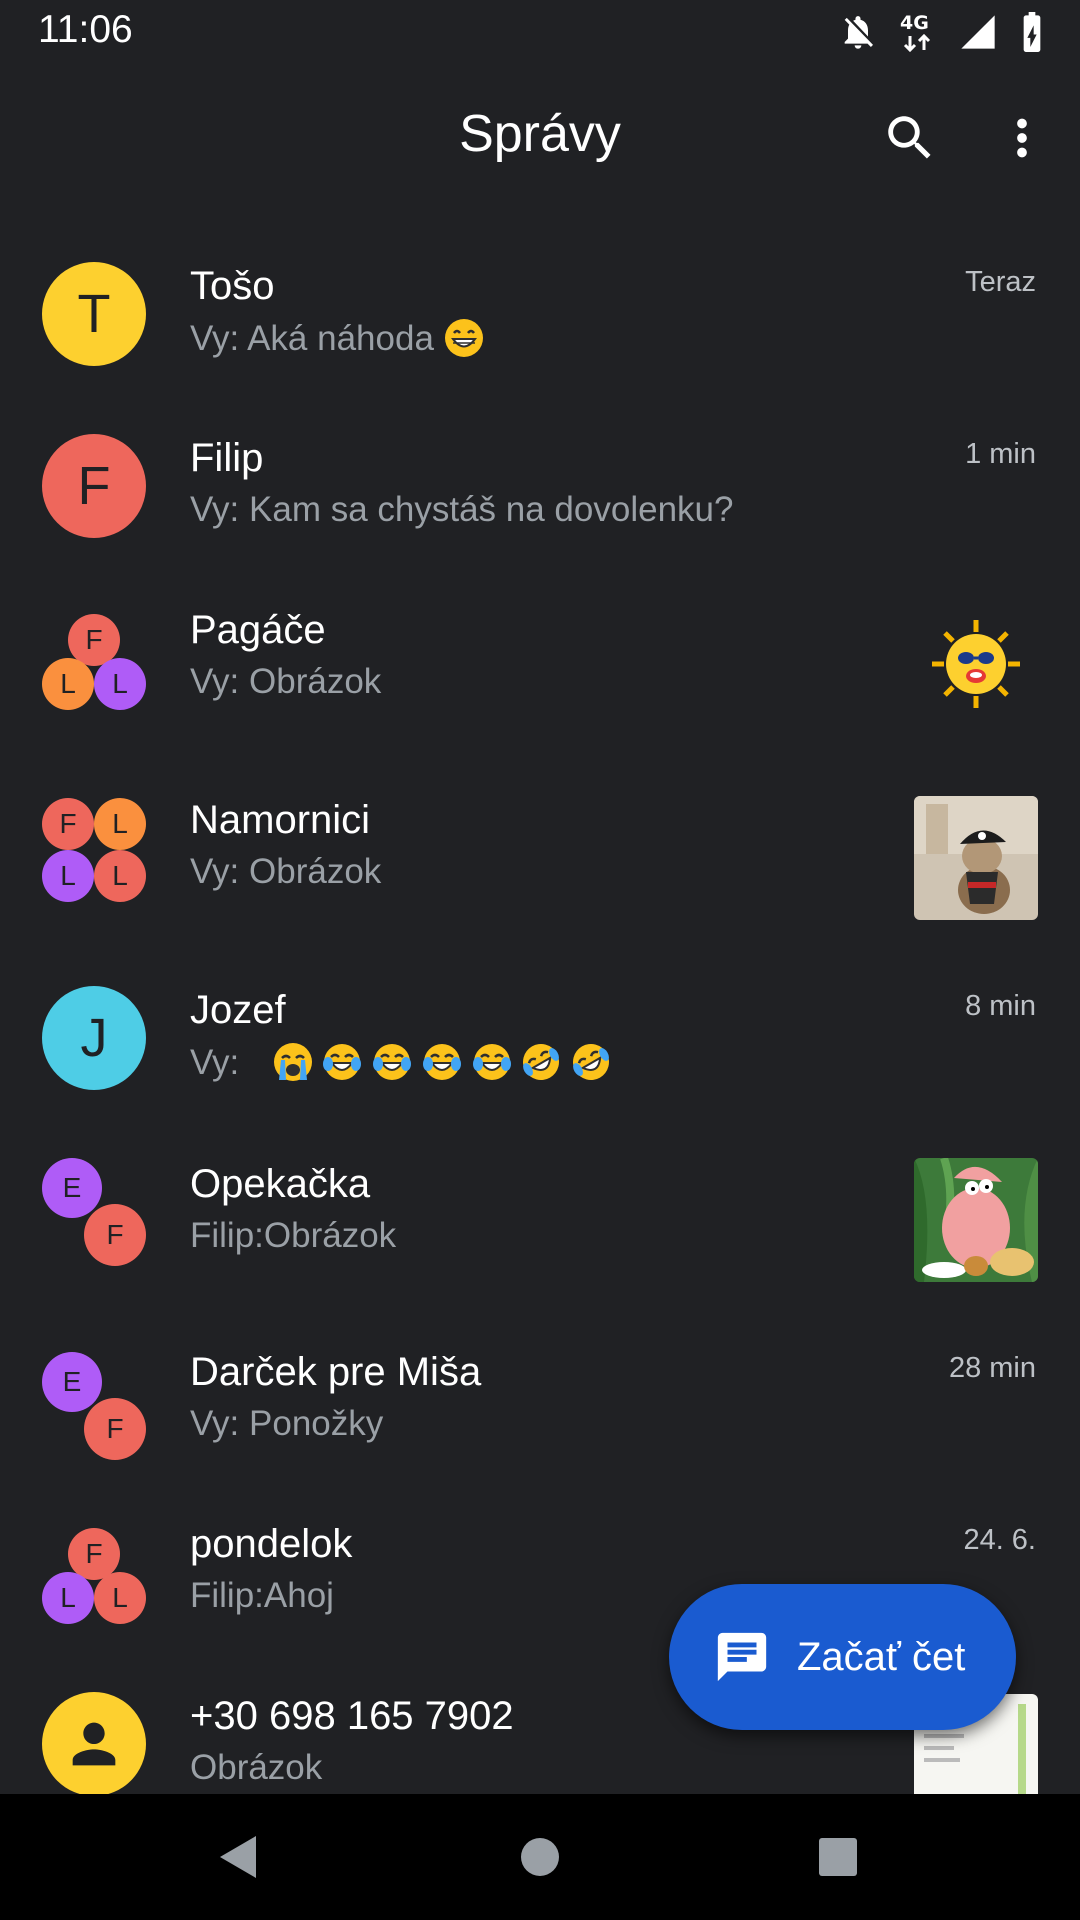 The width and height of the screenshot is (1080, 1920). Describe the element at coordinates (540, 1212) in the screenshot. I see `conversation-item: E F Opekačka Filip:Obrázok` at that location.